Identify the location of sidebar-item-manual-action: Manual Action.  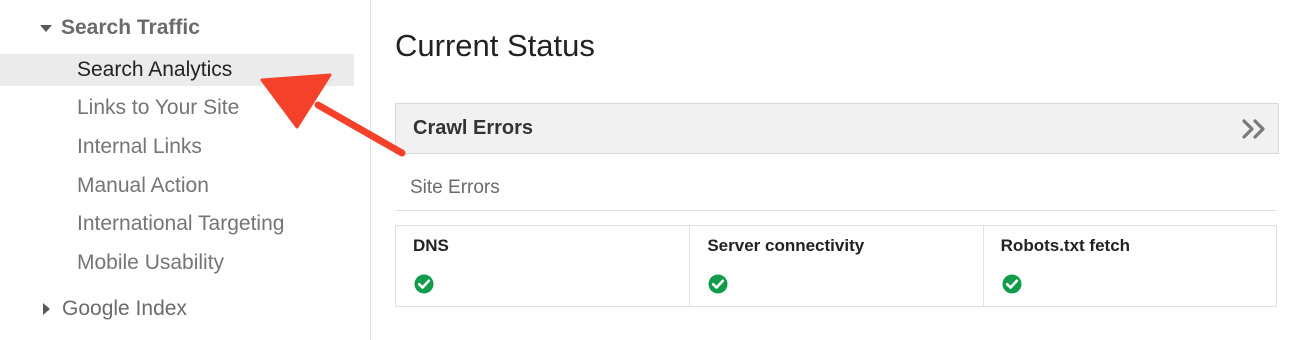
(177, 186).